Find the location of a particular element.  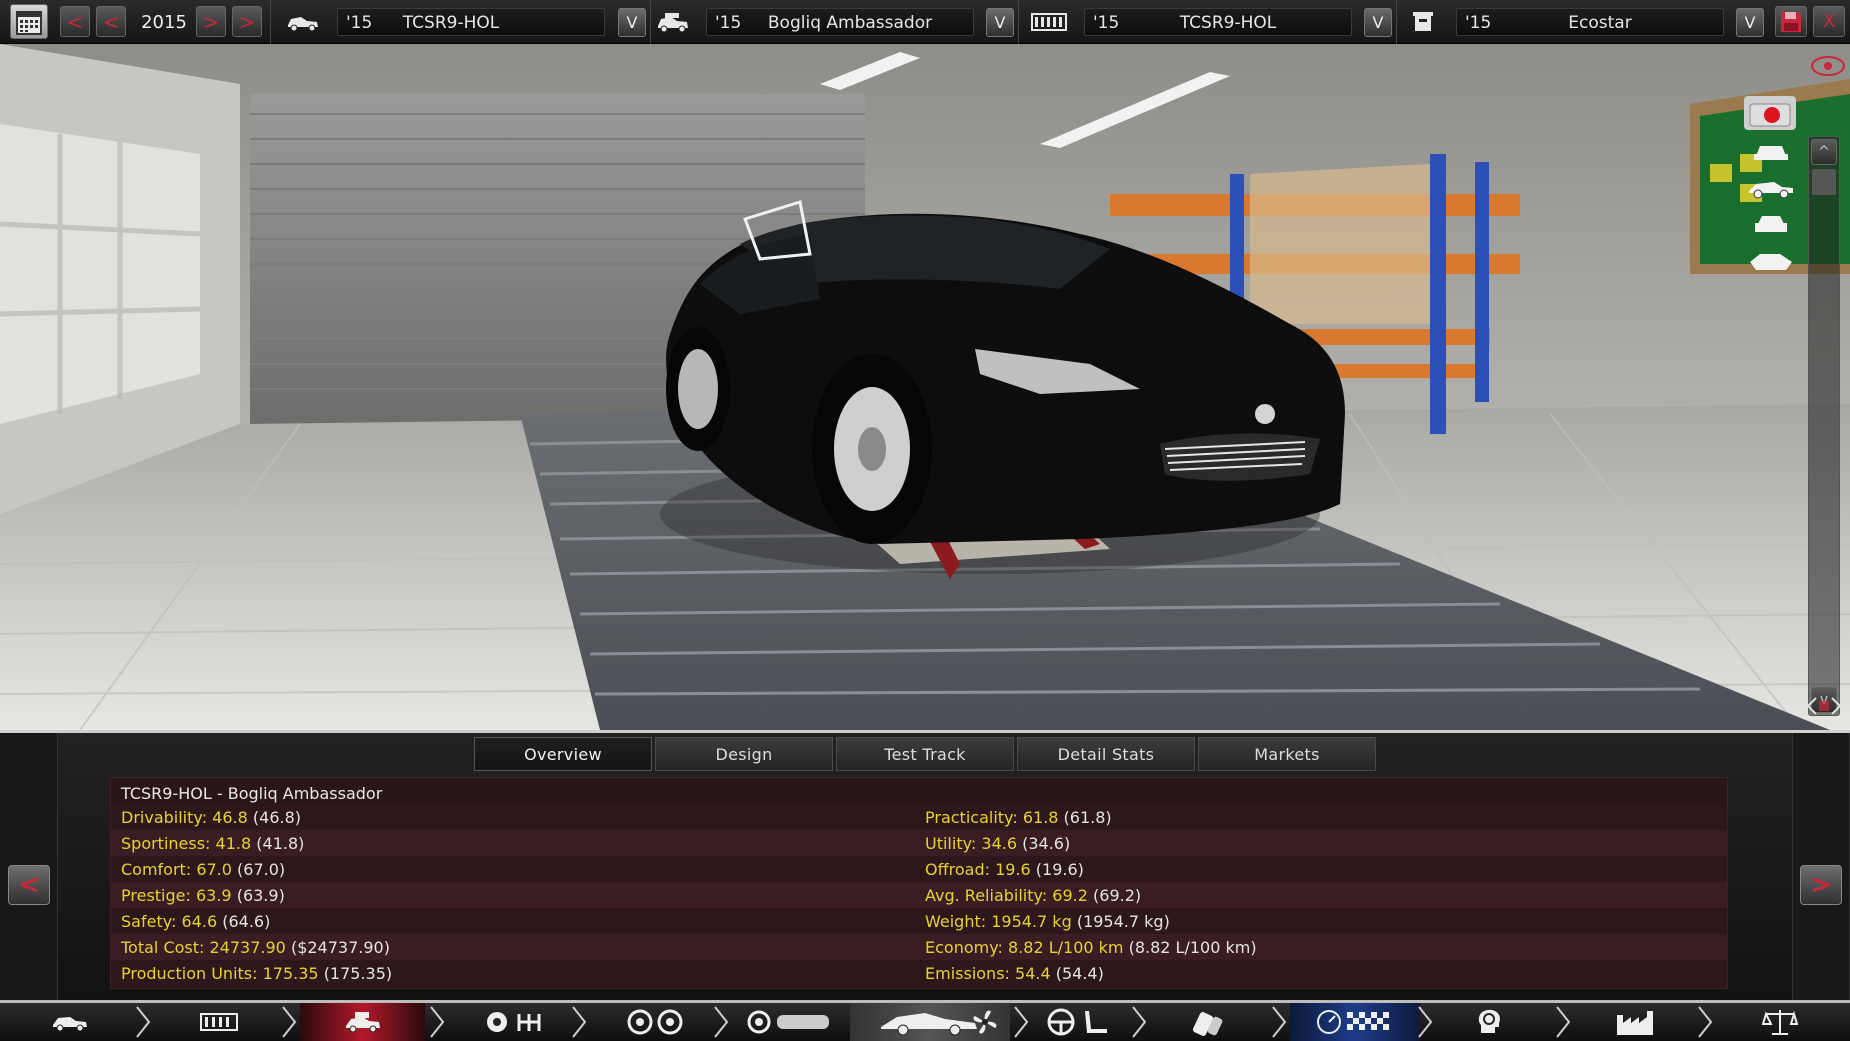

engine-name: Ecostar is located at coordinates (1600, 23).